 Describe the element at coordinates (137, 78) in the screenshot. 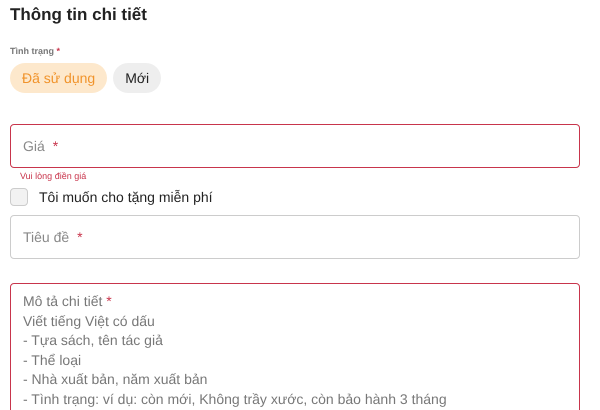

I see `condition-chip: Mới` at that location.